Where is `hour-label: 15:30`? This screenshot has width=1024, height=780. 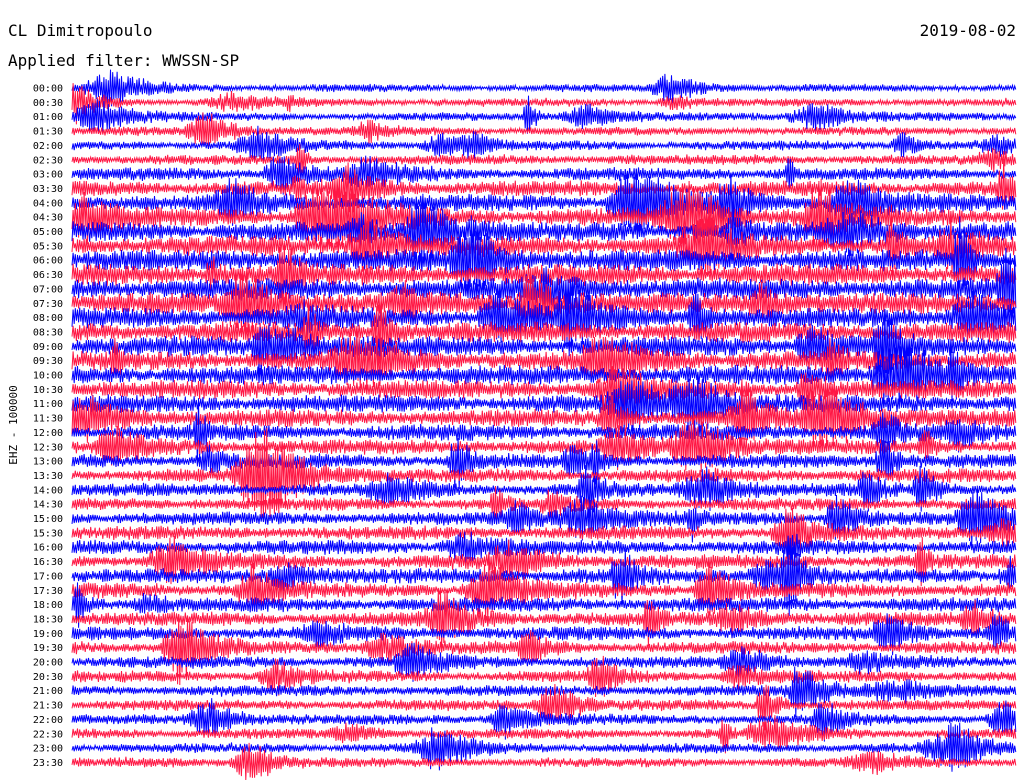
hour-label: 15:30 is located at coordinates (48, 533).